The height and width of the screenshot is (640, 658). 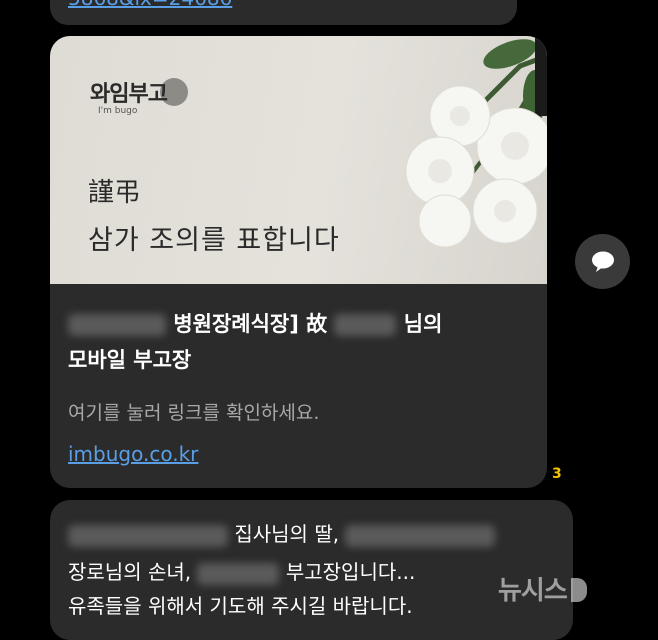 What do you see at coordinates (282, 532) in the screenshot?
I see `message-line1: 집사님의 딸,` at bounding box center [282, 532].